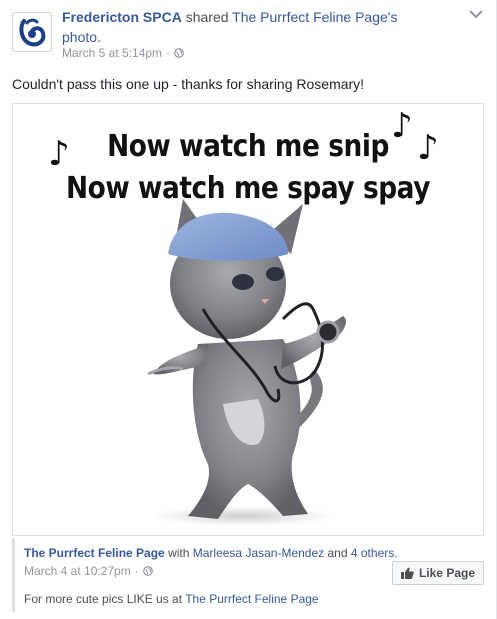  What do you see at coordinates (446, 573) in the screenshot?
I see `like-page-label: Like Page` at bounding box center [446, 573].